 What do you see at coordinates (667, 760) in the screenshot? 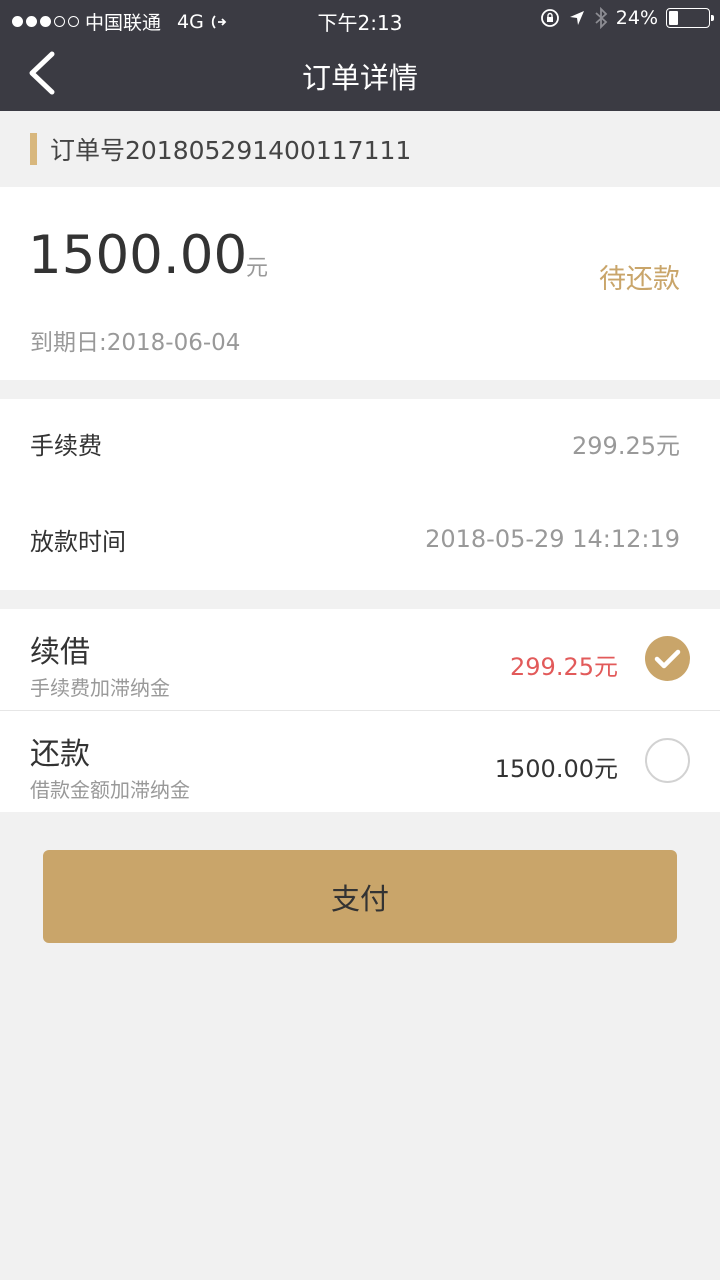
I see `radio-unchecked-icon` at bounding box center [667, 760].